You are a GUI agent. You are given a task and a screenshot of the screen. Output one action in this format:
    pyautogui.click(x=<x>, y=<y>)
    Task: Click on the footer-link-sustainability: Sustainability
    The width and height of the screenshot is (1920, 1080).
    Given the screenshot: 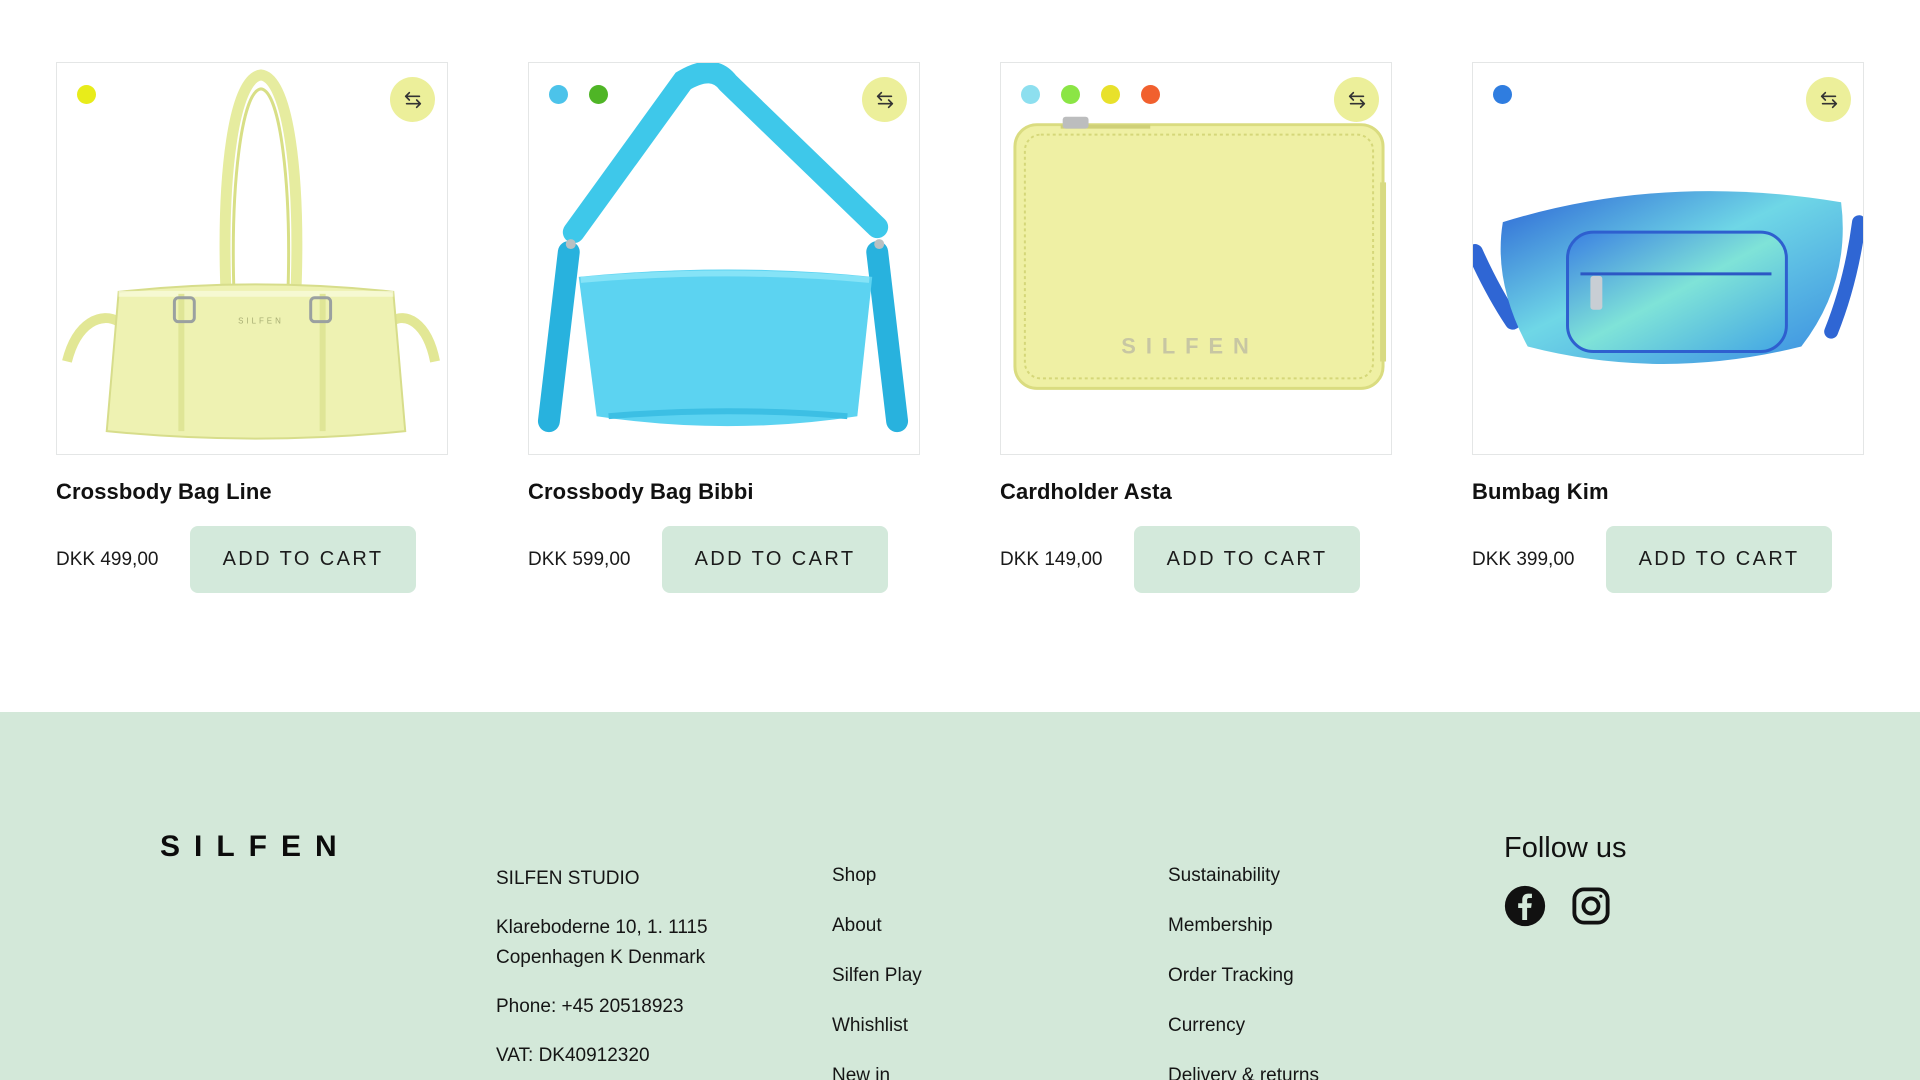 What is the action you would take?
    pyautogui.click(x=1243, y=875)
    